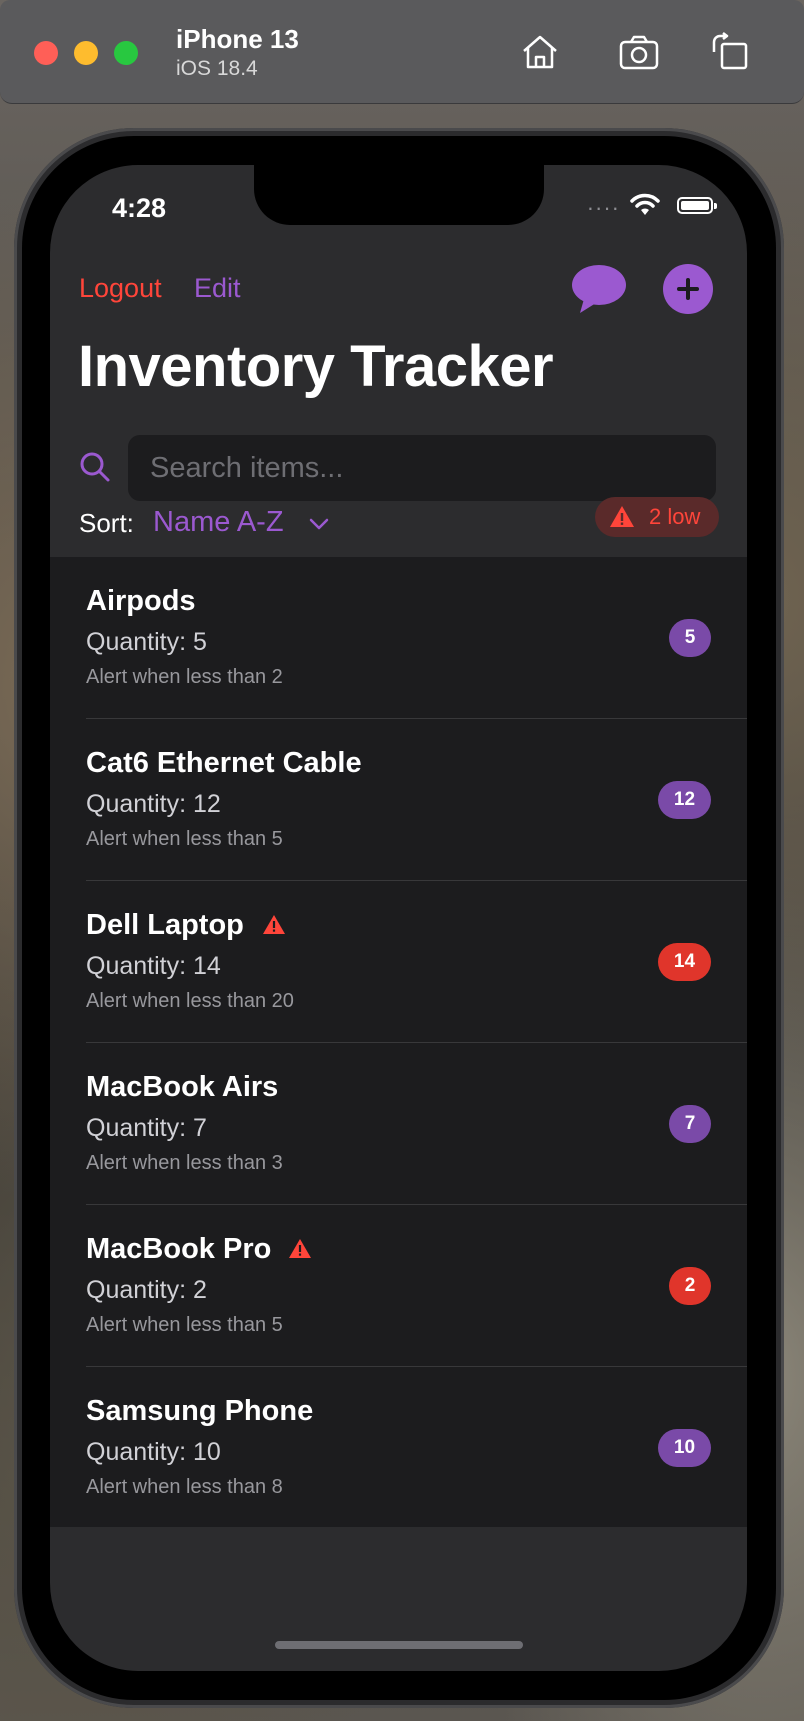 This screenshot has height=1721, width=804. I want to click on item-name: Cat6 Ethernet Cable, so click(224, 763).